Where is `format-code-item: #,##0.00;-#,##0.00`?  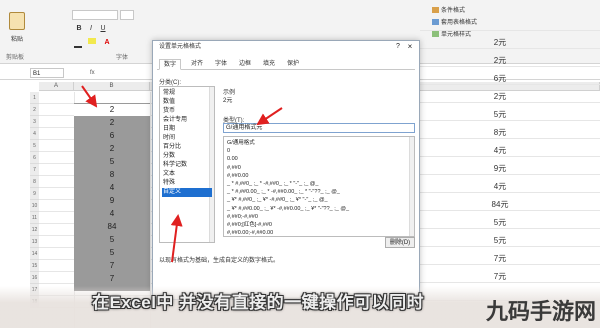 format-code-item: #,##0.00;-#,##0.00 is located at coordinates (316, 233).